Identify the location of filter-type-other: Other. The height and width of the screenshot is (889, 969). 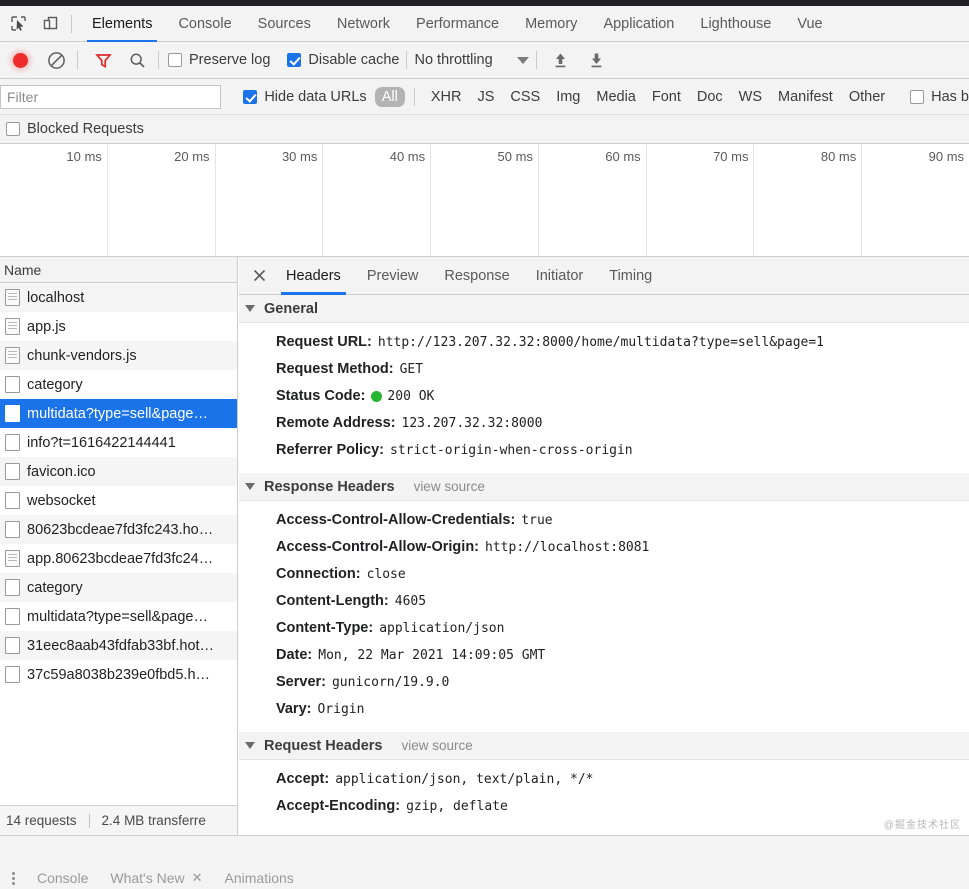
(867, 97).